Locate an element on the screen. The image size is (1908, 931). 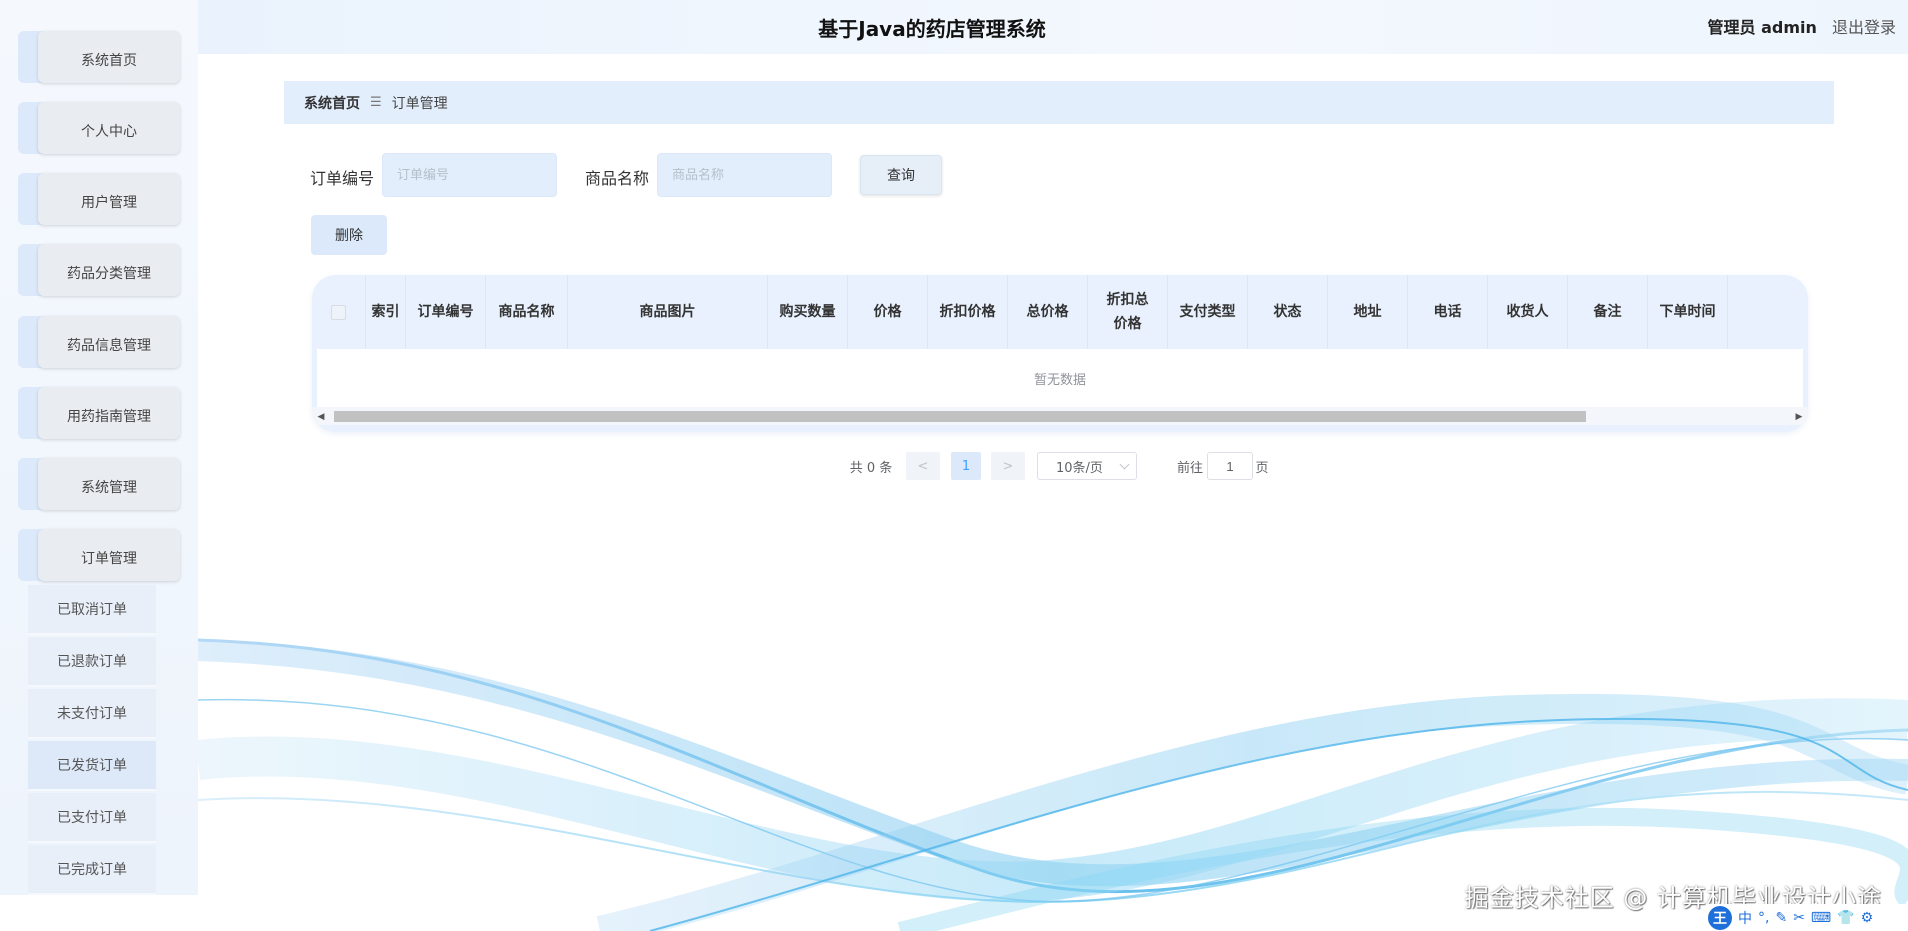
page-size-value: 10条/页 is located at coordinates (1079, 468).